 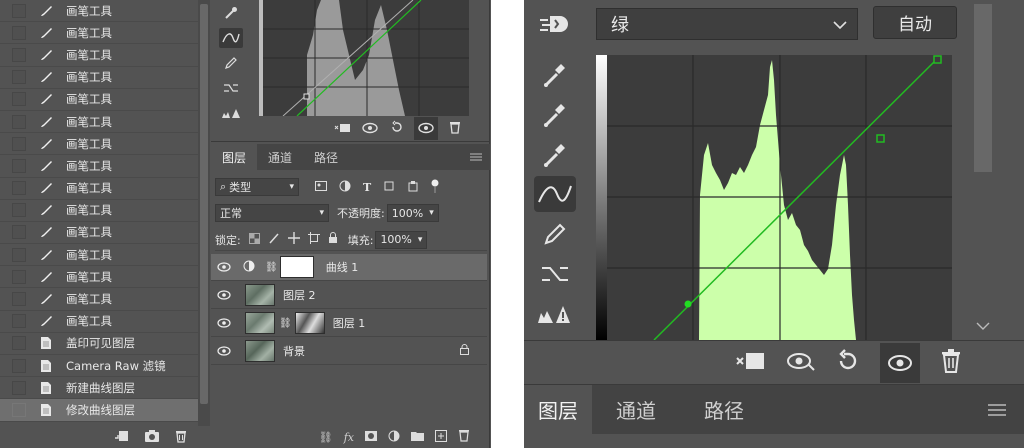 I want to click on layer-row-layer2: 图层 2, so click(x=349, y=295).